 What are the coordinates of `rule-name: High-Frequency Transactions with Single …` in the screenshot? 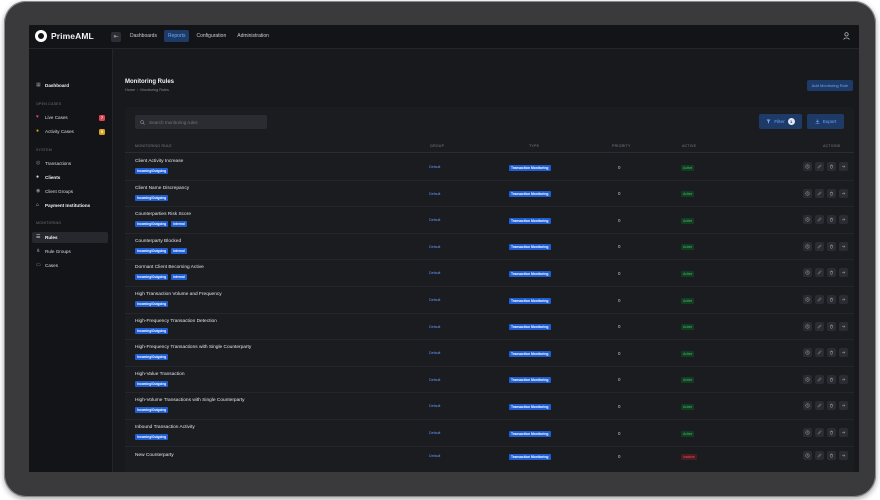 It's located at (193, 347).